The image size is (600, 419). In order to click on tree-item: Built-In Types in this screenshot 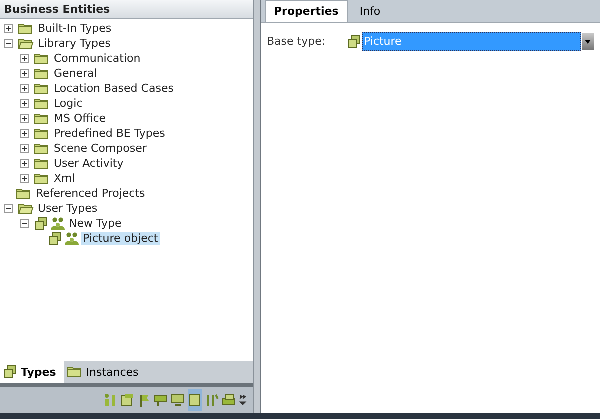, I will do `click(75, 28)`.